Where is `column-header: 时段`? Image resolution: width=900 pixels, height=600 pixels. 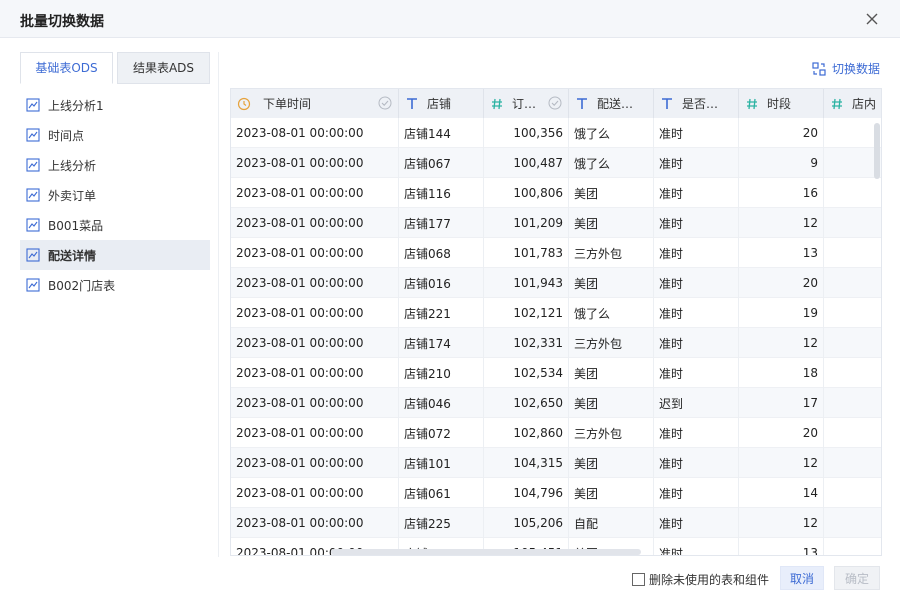 column-header: 时段 is located at coordinates (781, 103).